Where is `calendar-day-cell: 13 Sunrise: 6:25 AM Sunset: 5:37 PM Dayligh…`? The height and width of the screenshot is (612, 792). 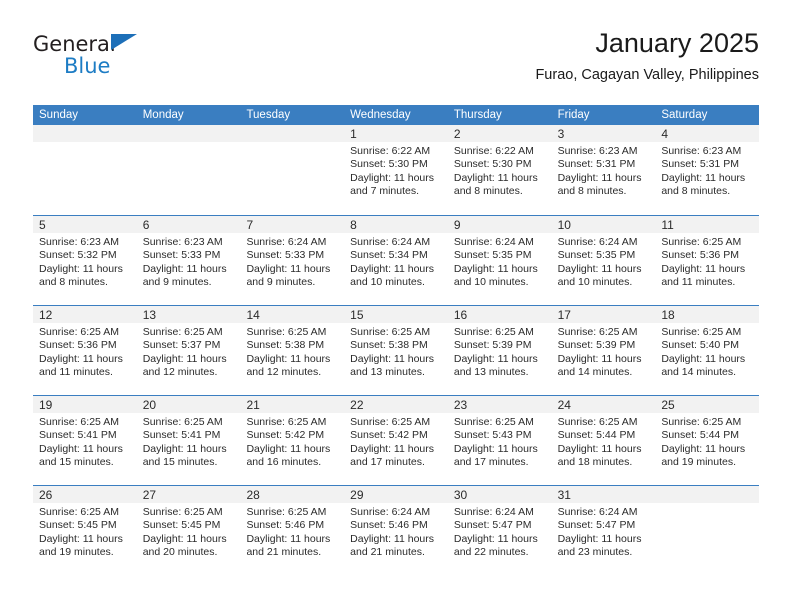
calendar-day-cell: 13 Sunrise: 6:25 AM Sunset: 5:37 PM Dayligh… is located at coordinates (188, 350).